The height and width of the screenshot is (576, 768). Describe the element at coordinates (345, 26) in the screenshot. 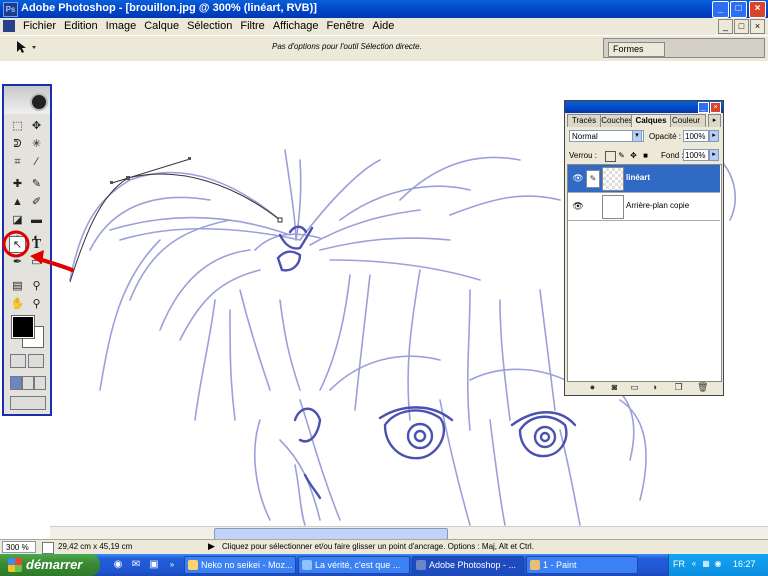

I see `menu-fenetre: Fenêtre` at that location.